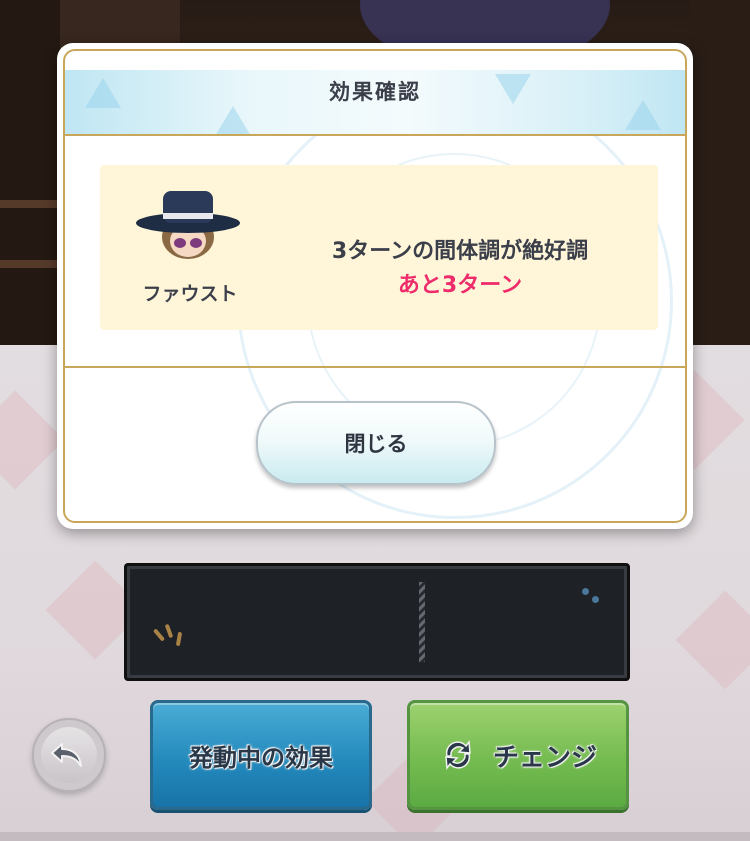 This screenshot has width=750, height=841. Describe the element at coordinates (460, 285) in the screenshot. I see `effect-remaining-turns: あと3ターン` at that location.